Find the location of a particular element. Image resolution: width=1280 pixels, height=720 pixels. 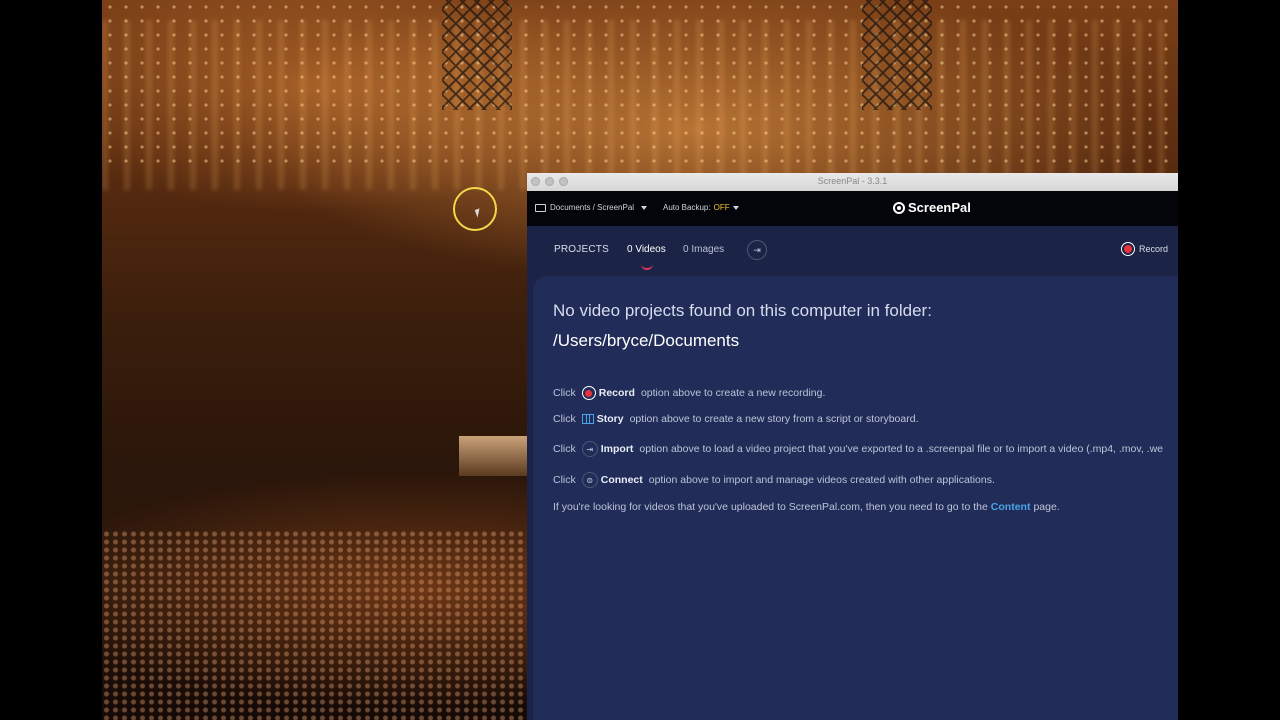

auto-backup-status: OFF is located at coordinates (721, 207).